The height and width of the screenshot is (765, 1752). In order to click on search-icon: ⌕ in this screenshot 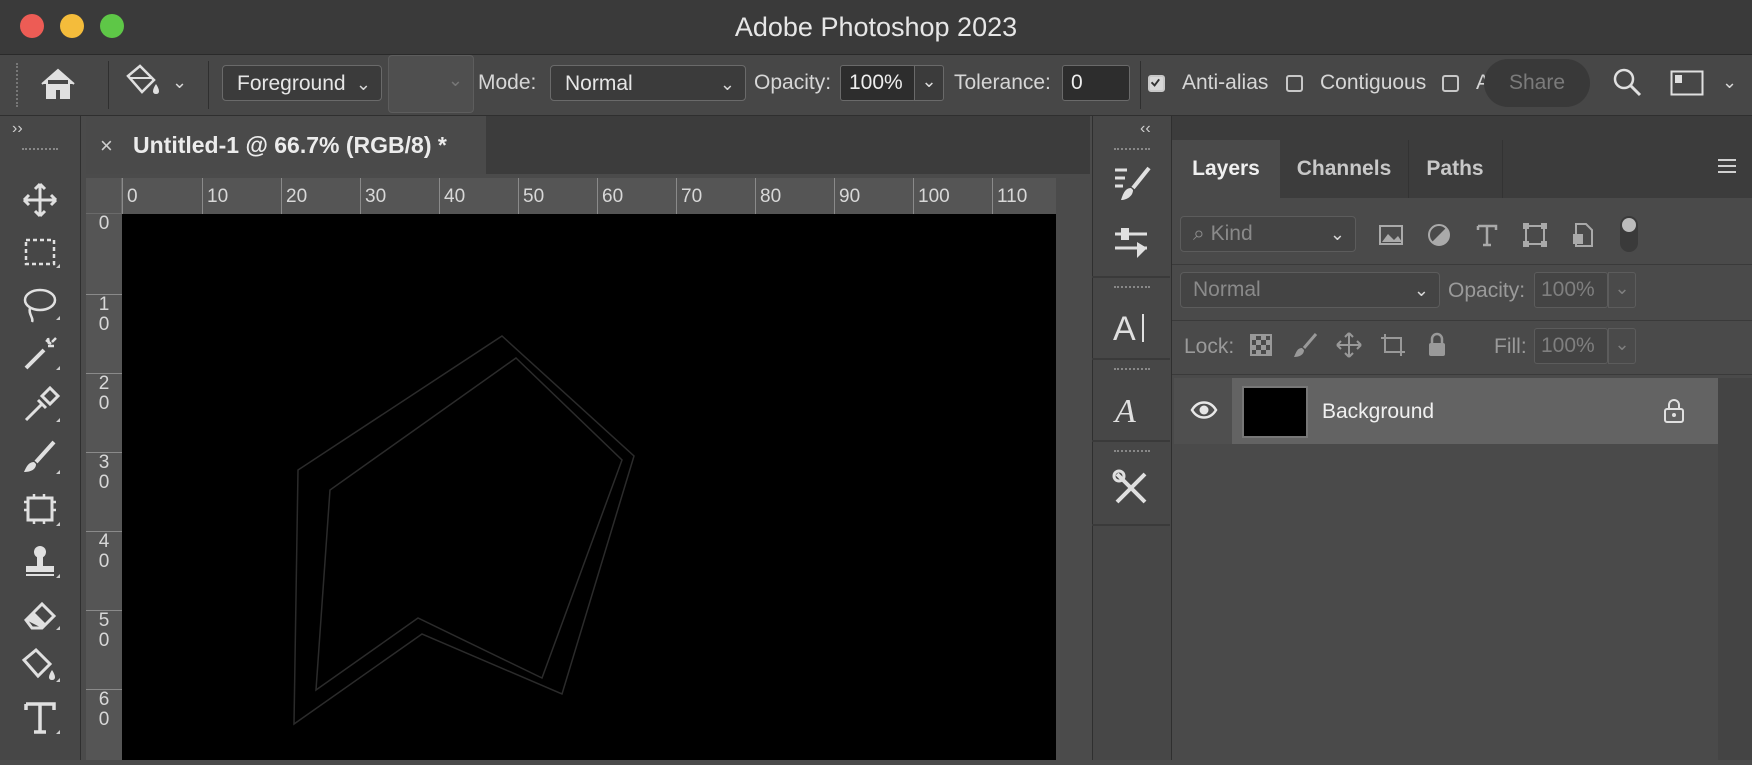, I will do `click(1199, 233)`.